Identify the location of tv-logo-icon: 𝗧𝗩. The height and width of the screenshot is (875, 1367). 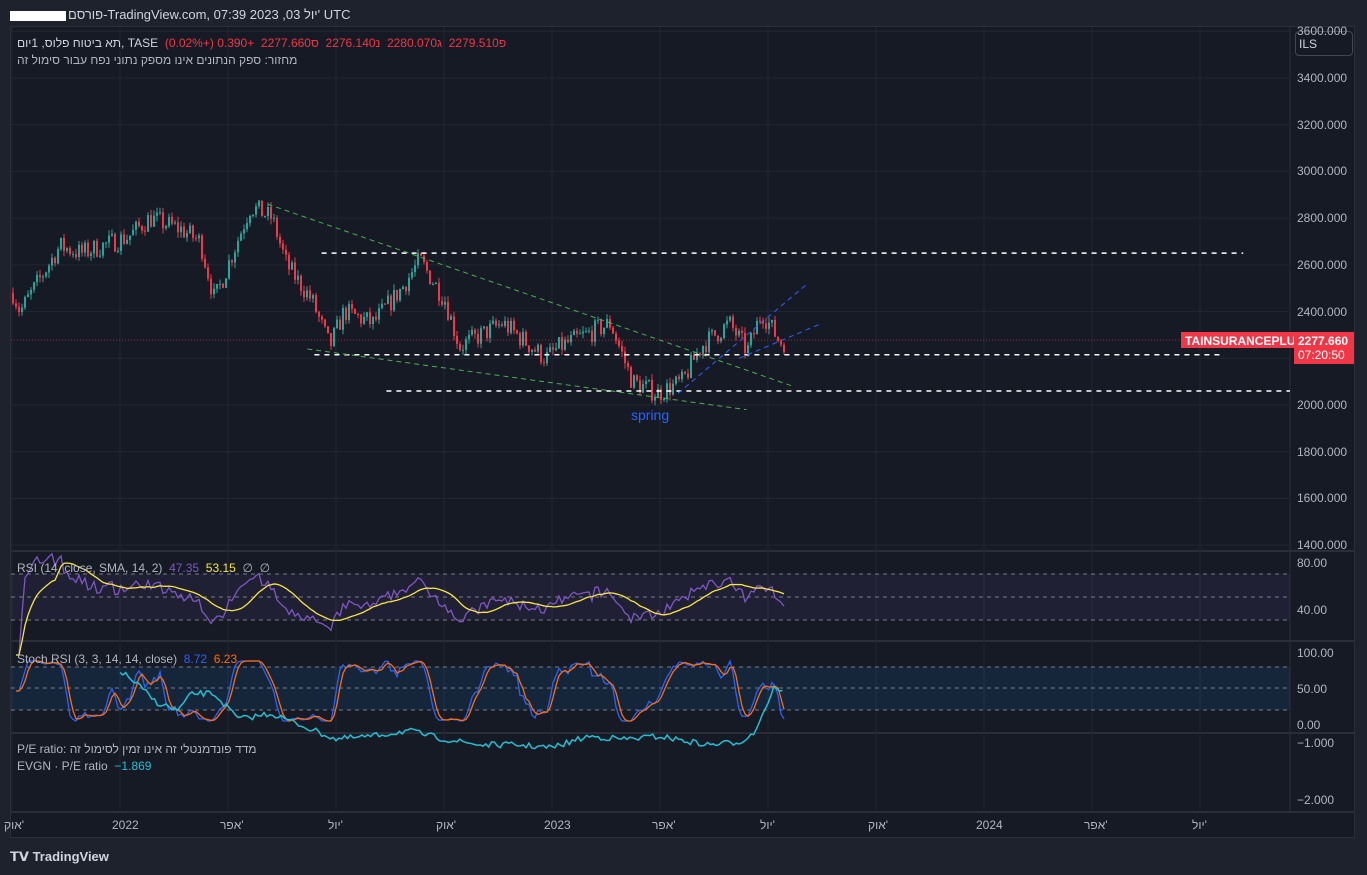
(19, 856).